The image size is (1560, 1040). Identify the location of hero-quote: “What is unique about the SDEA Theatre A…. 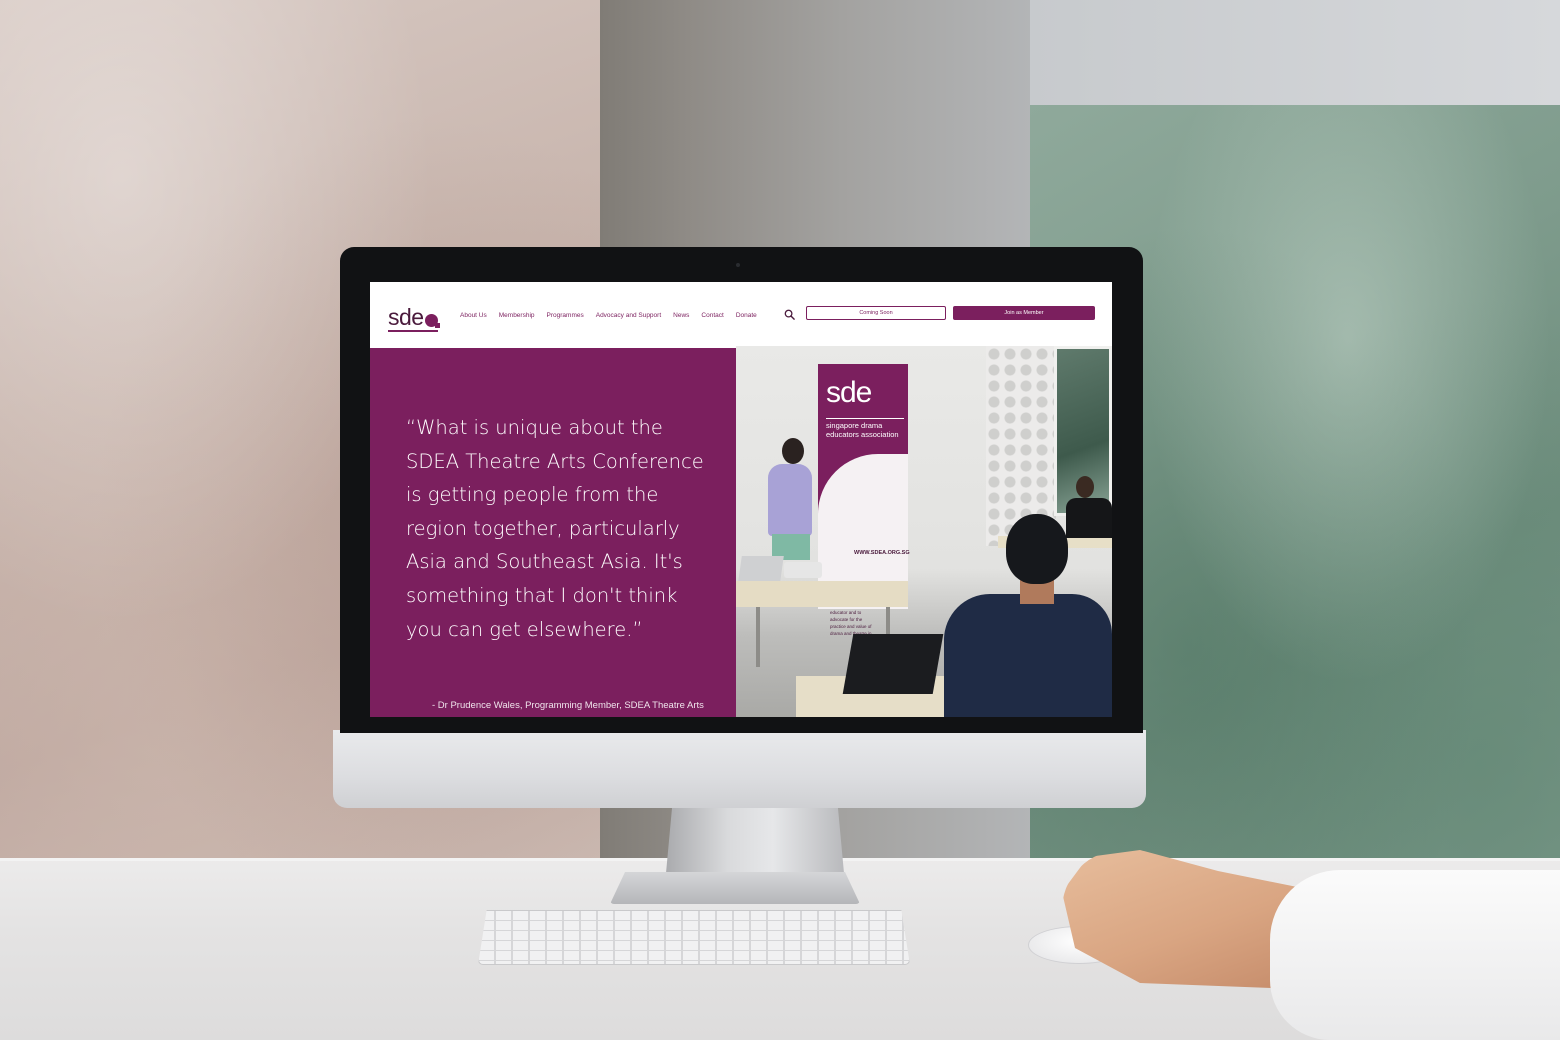
(555, 528).